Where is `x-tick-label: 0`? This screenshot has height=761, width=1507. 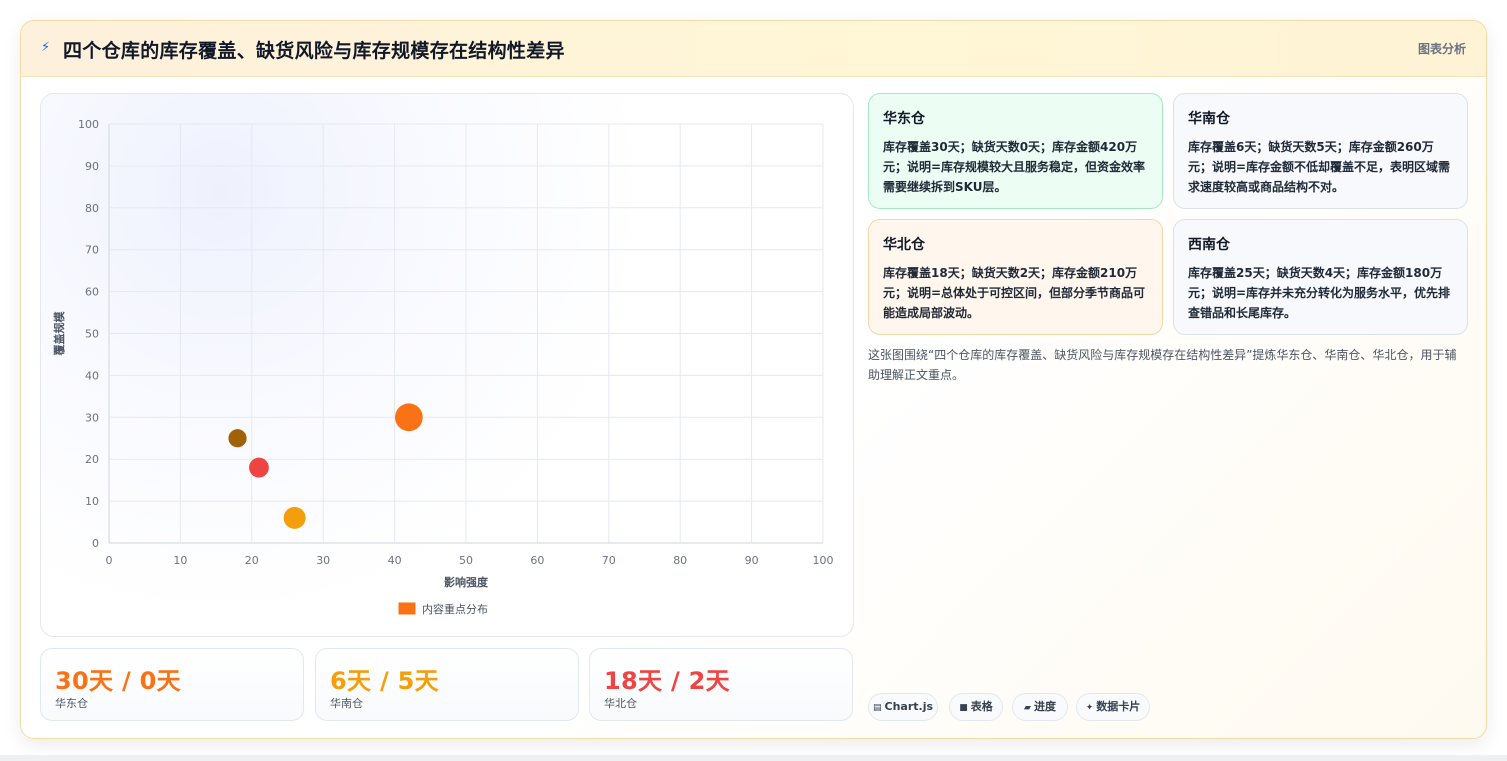 x-tick-label: 0 is located at coordinates (109, 560).